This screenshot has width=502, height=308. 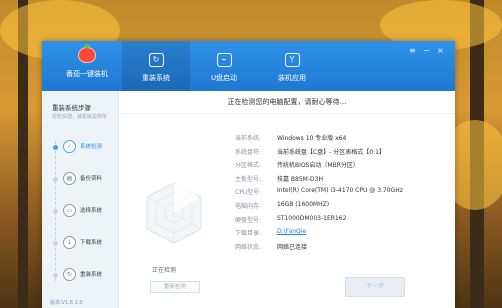 What do you see at coordinates (248, 193) in the screenshot?
I see `info-key: CPU型号:` at bounding box center [248, 193].